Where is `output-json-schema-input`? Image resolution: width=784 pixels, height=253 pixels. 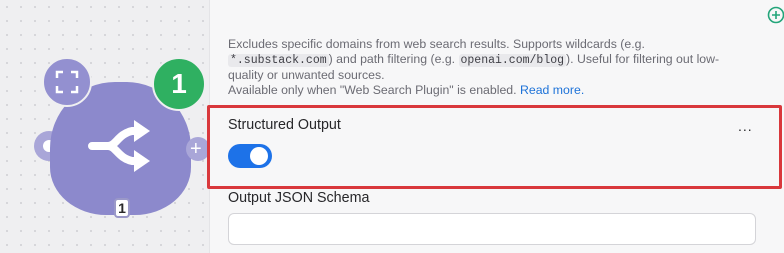 output-json-schema-input is located at coordinates (492, 229).